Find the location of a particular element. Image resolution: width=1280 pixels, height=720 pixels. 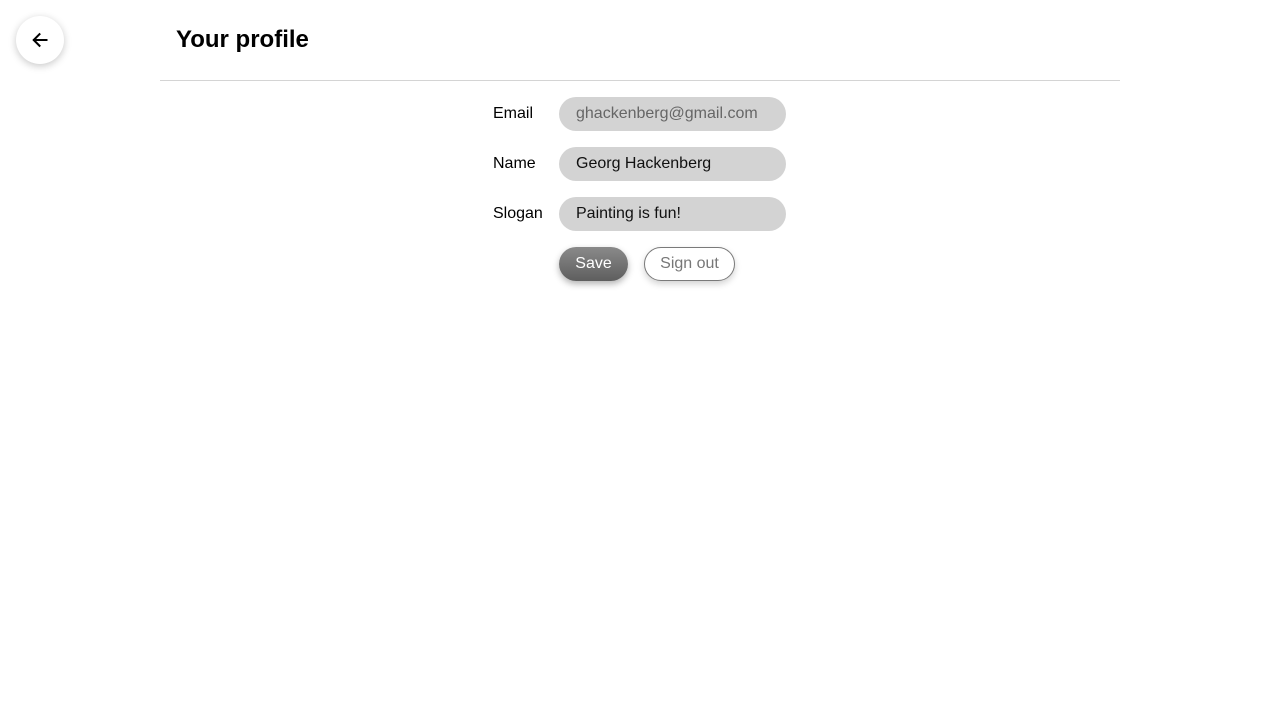

sign-out-button: Sign out is located at coordinates (689, 264).